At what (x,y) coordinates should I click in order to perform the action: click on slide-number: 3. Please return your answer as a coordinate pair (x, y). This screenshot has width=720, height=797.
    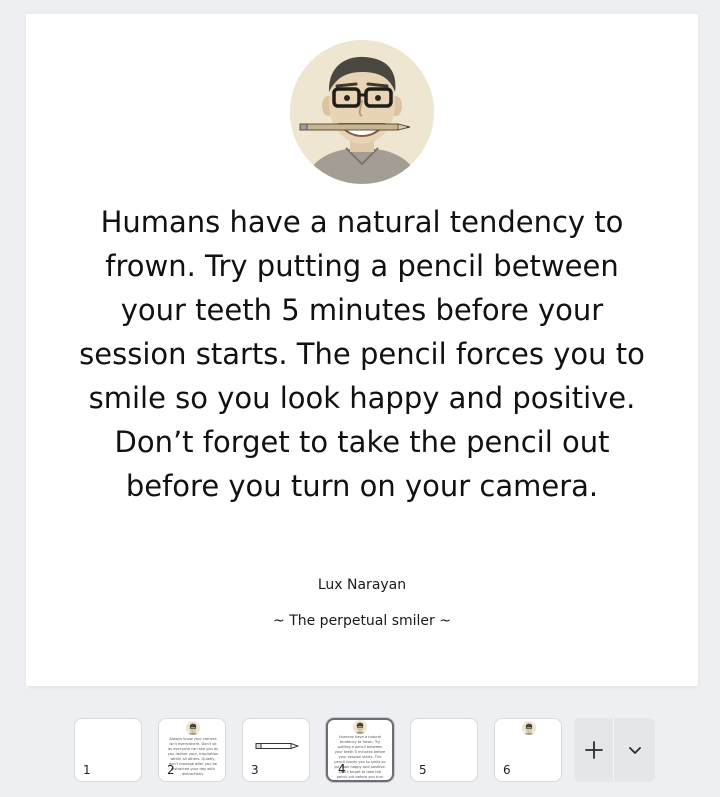
    Looking at the image, I should click on (255, 770).